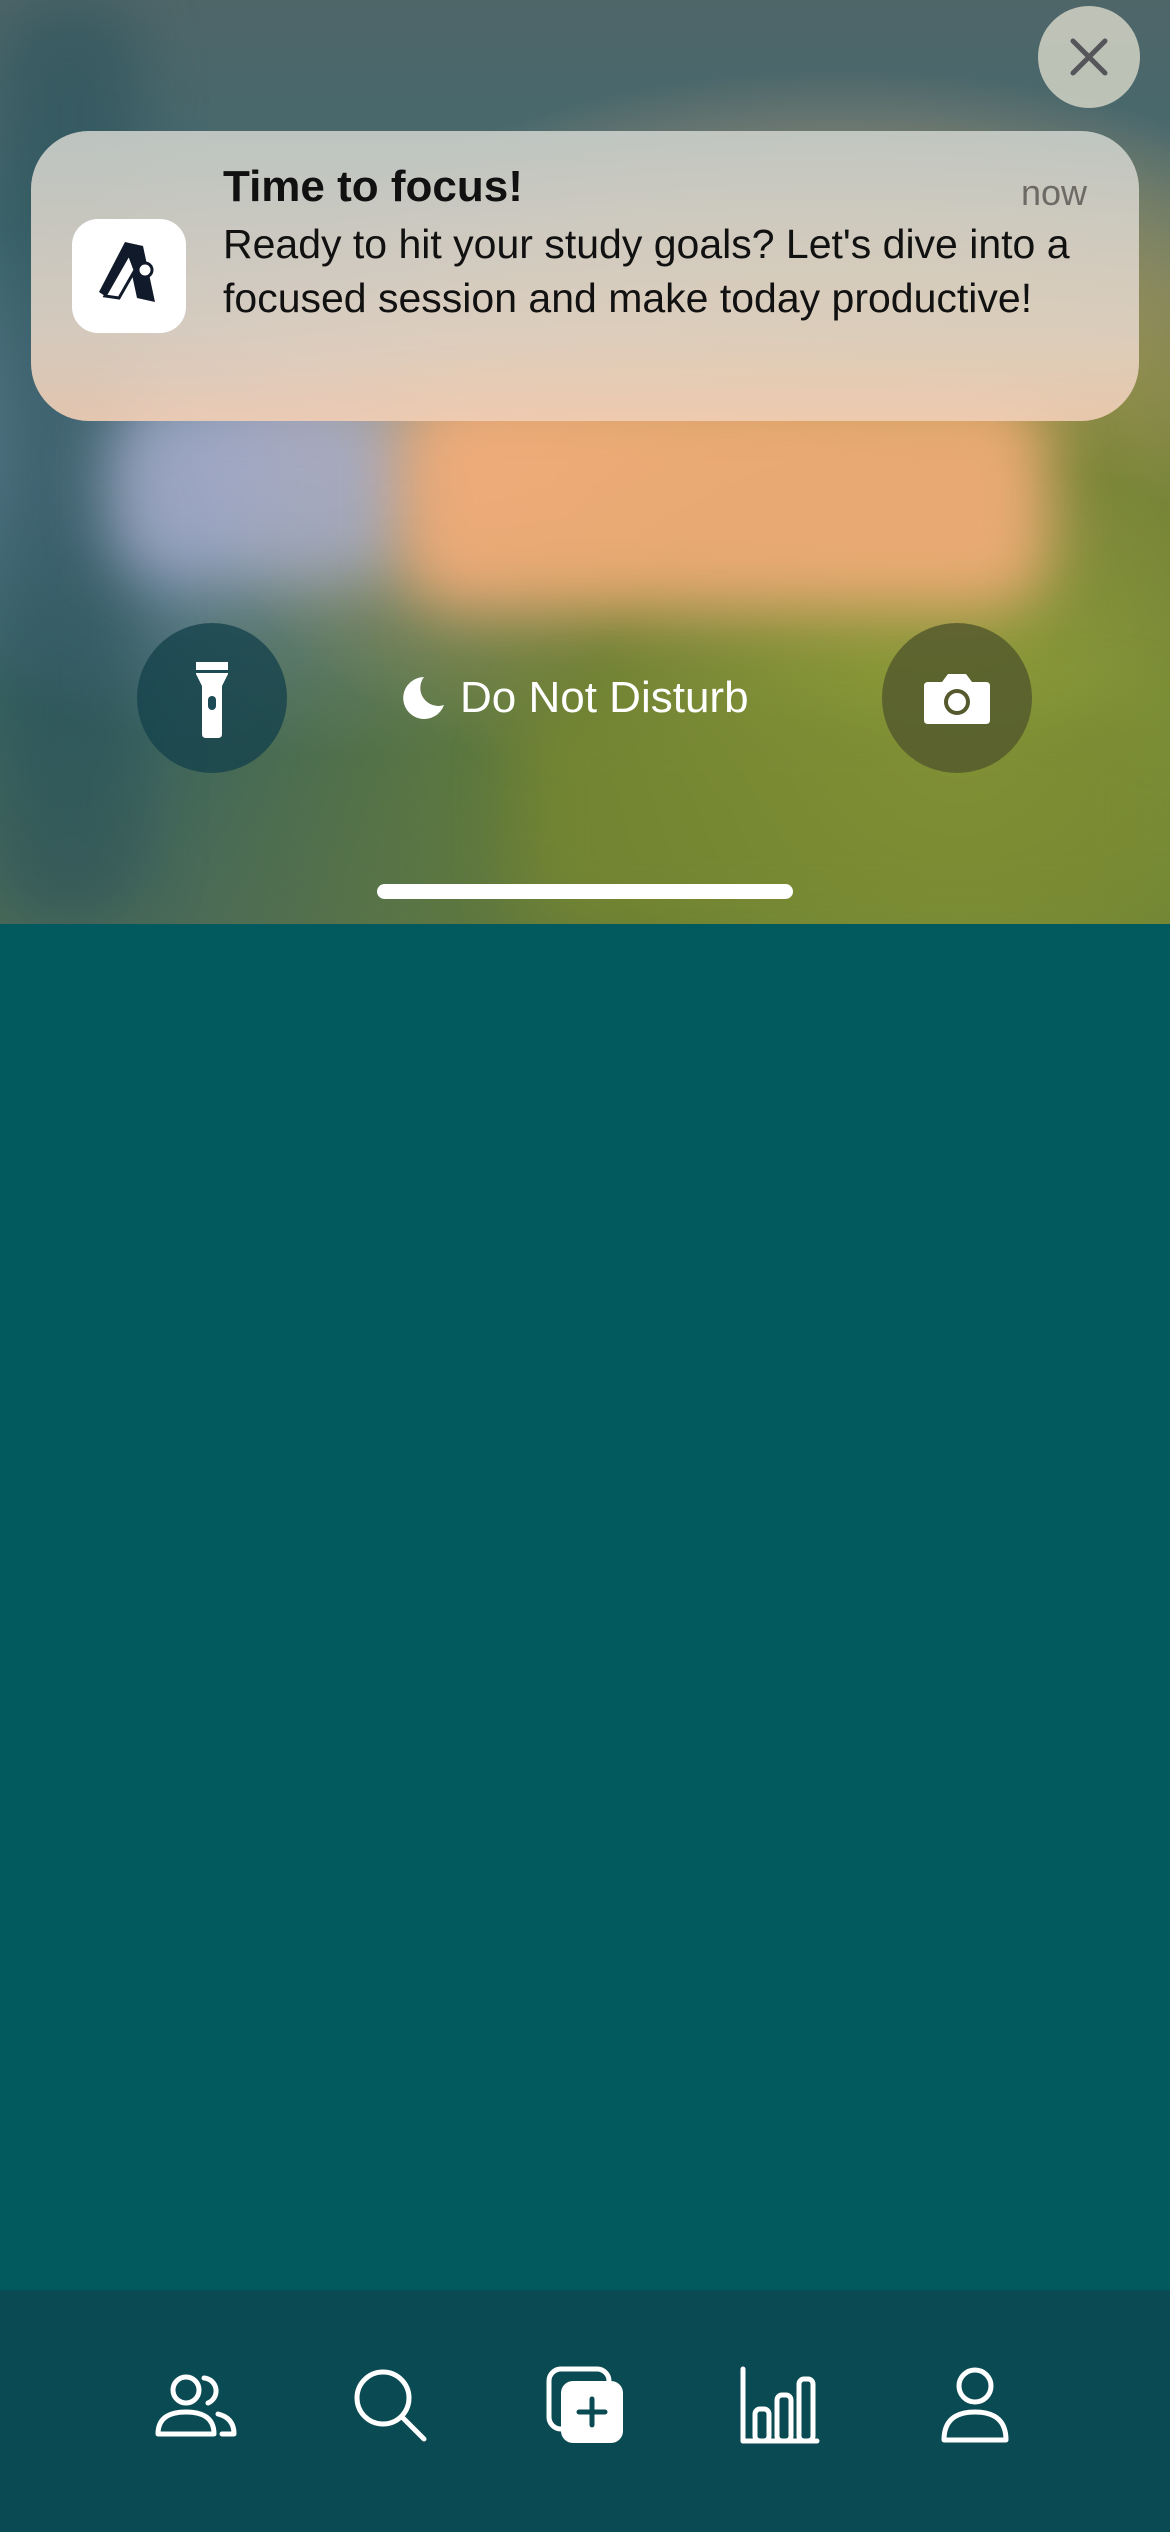  I want to click on focus-mode-indicator: Do Not Disturb, so click(574, 698).